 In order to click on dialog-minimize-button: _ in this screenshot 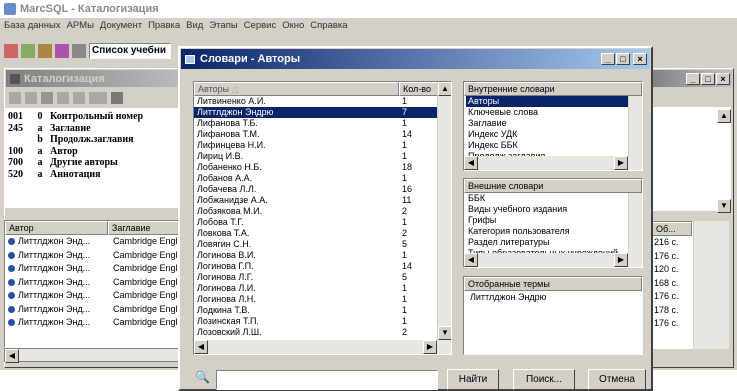, I will do `click(608, 59)`.